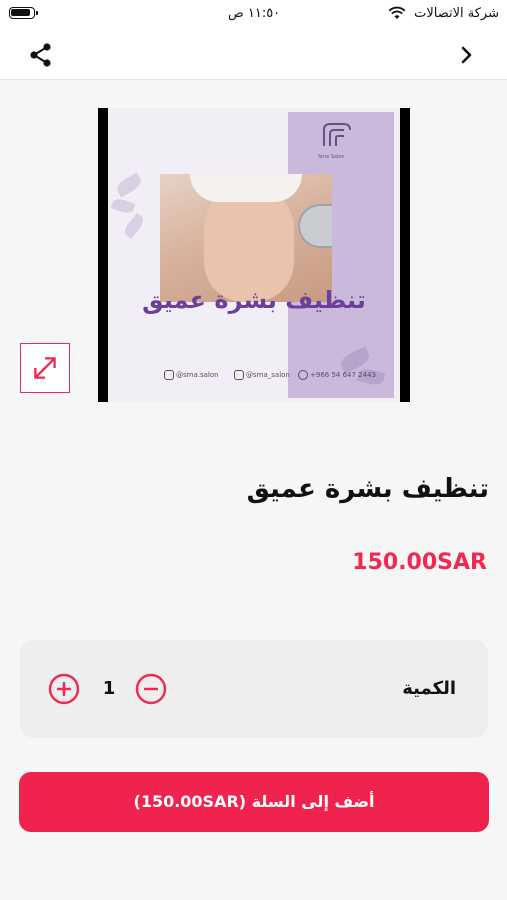  What do you see at coordinates (169, 375) in the screenshot?
I see `instagram-icon` at bounding box center [169, 375].